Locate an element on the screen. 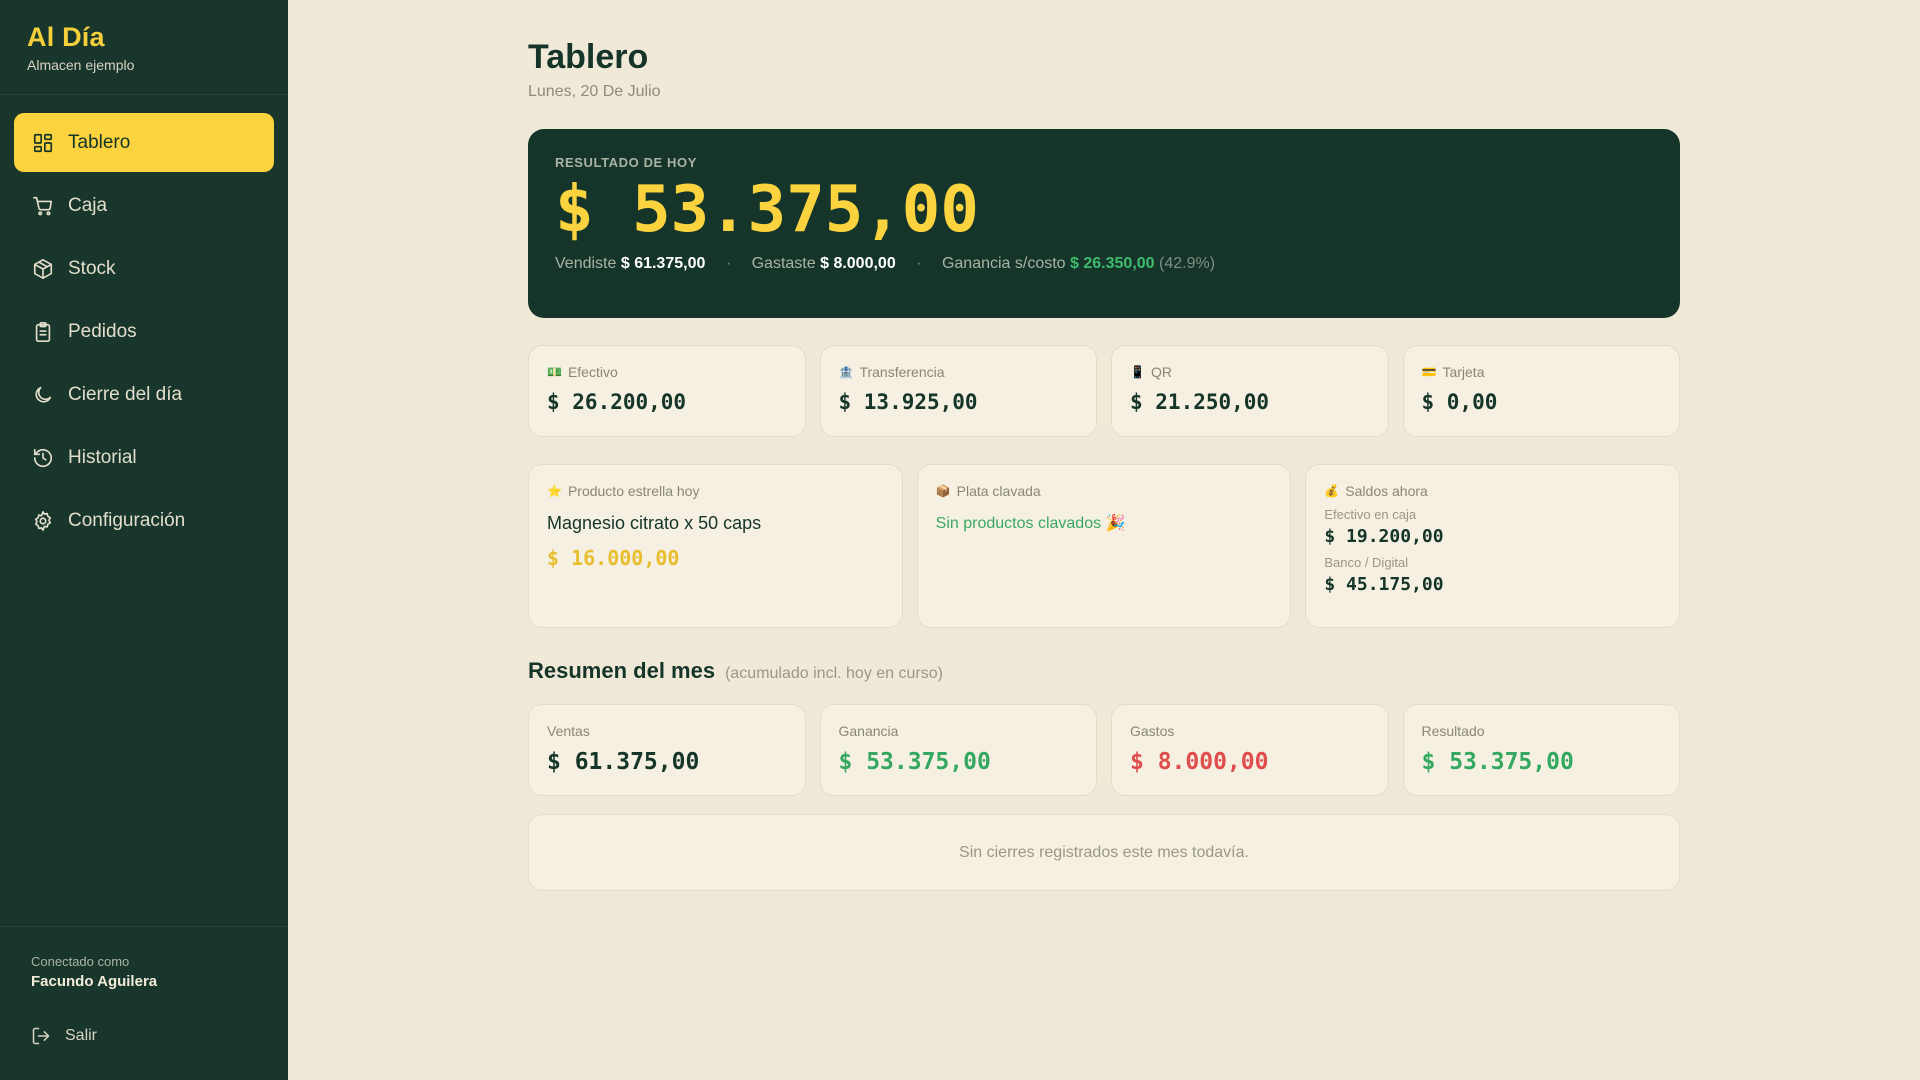 Image resolution: width=1920 pixels, height=1080 pixels. stuck-money-label: 📦 Plata clavada is located at coordinates (1104, 491).